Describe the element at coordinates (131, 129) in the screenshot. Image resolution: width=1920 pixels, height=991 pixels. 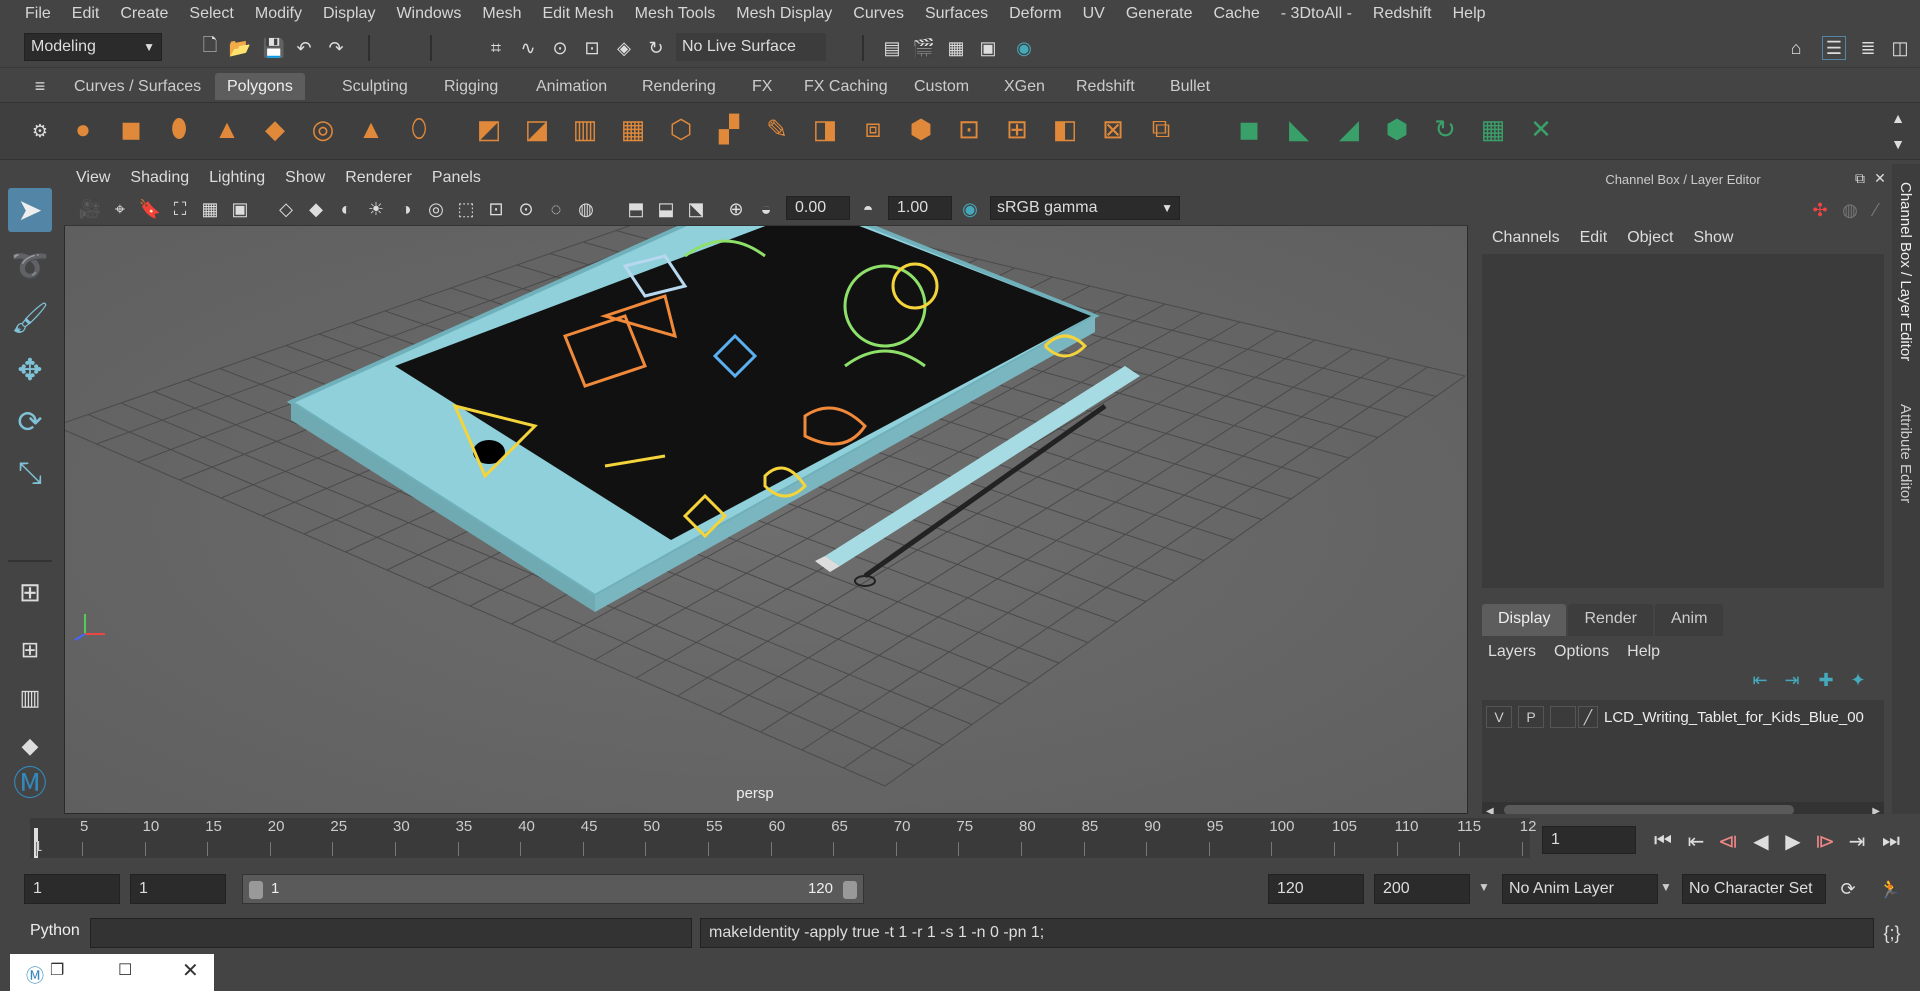
I see `cube-icon: ◼` at that location.